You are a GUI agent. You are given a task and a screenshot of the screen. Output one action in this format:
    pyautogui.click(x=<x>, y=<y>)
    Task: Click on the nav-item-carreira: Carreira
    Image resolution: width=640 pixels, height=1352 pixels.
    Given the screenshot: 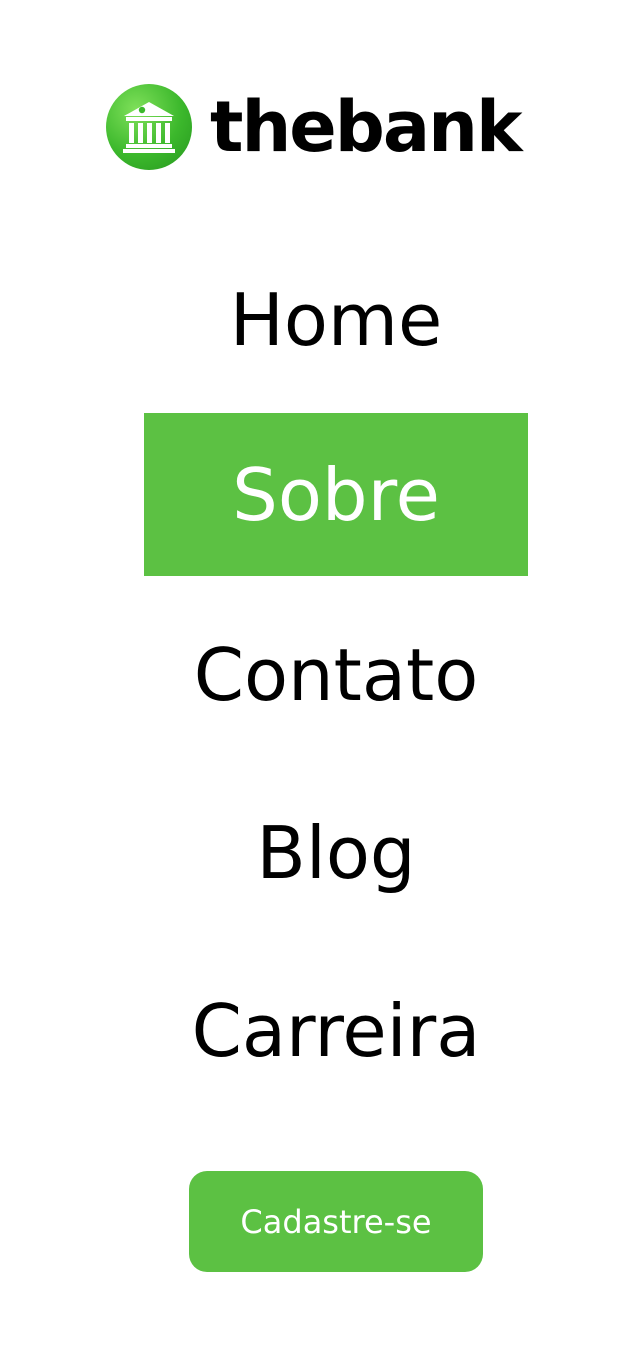 What is the action you would take?
    pyautogui.click(x=336, y=1030)
    